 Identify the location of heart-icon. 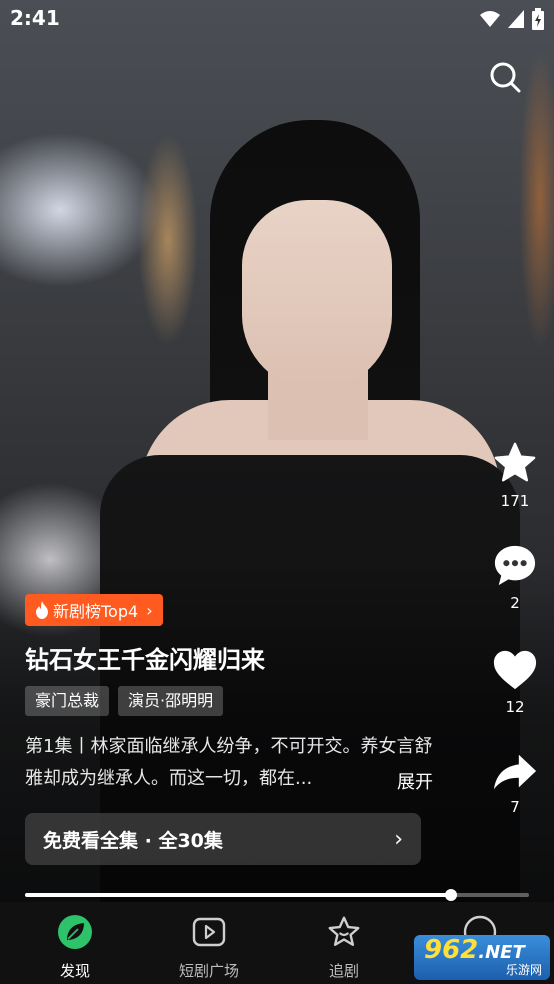
(515, 670).